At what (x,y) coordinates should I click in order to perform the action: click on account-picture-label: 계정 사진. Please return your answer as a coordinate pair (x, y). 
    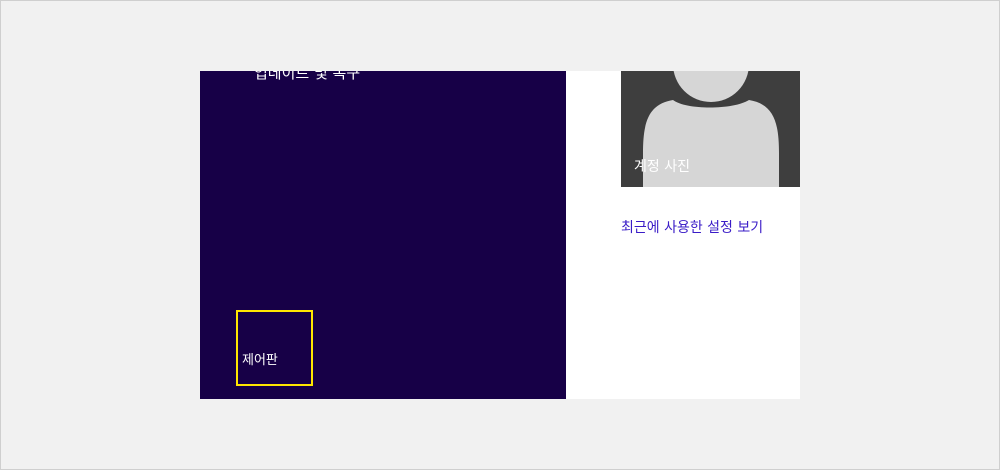
    Looking at the image, I should click on (662, 167).